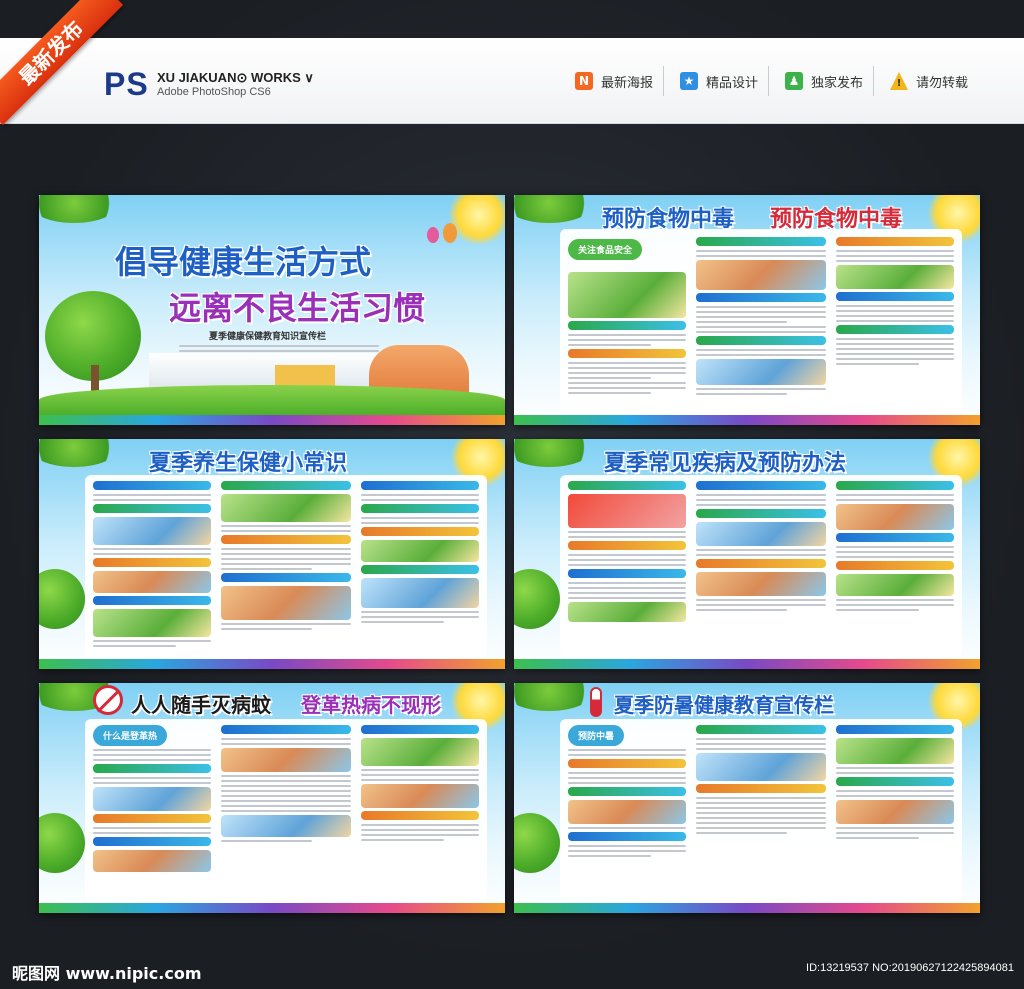 The image size is (1024, 989). I want to click on poster-title-line2: 远离不良生活习惯, so click(297, 308).